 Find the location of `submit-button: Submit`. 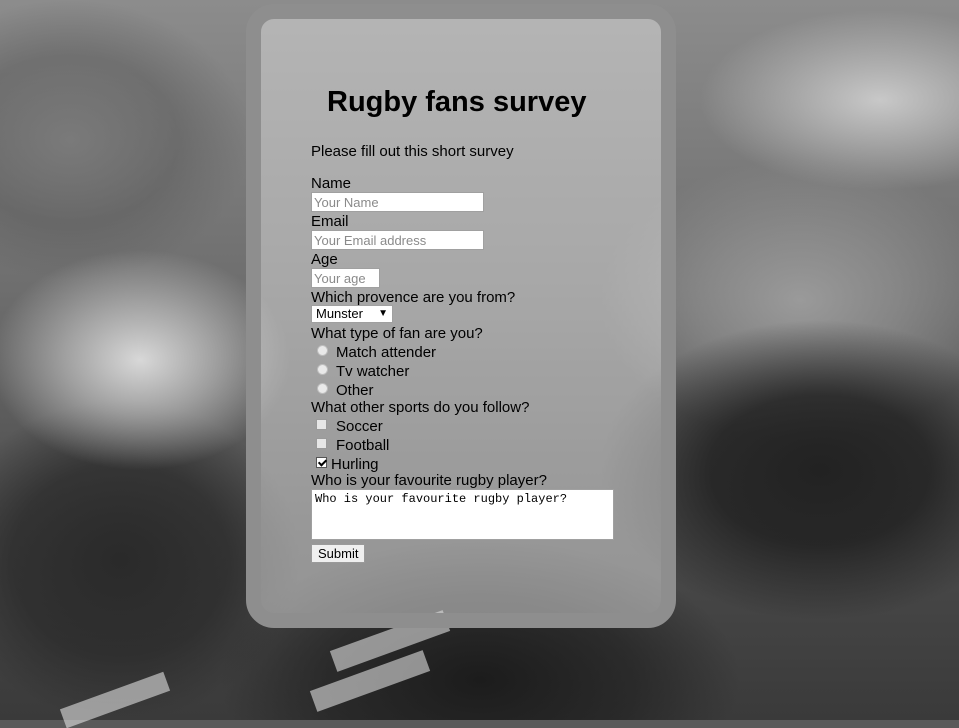

submit-button: Submit is located at coordinates (338, 553).